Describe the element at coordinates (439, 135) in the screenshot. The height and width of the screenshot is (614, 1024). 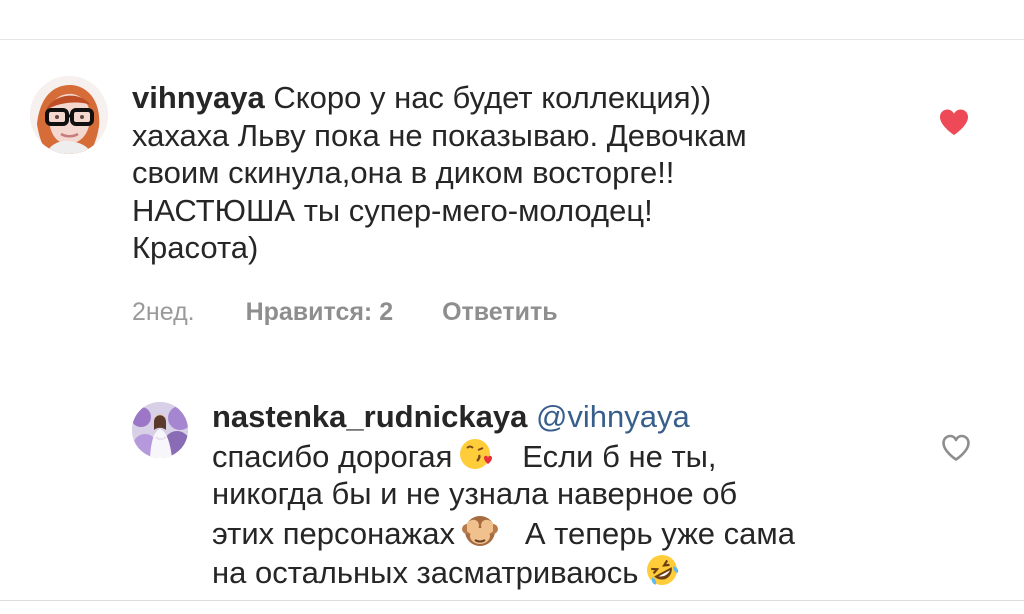
I see `comment-line-2: хахаха Льву пока не показываю. Девочкам` at that location.